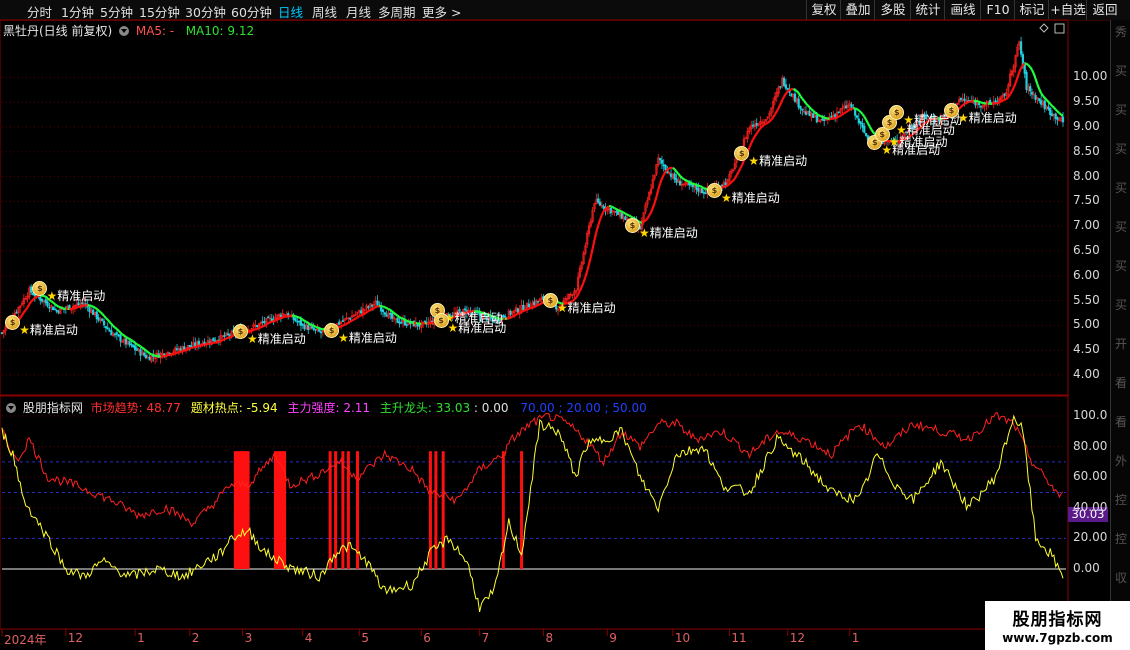  Describe the element at coordinates (1086, 200) in the screenshot. I see `price-axis-label: 7.50` at that location.